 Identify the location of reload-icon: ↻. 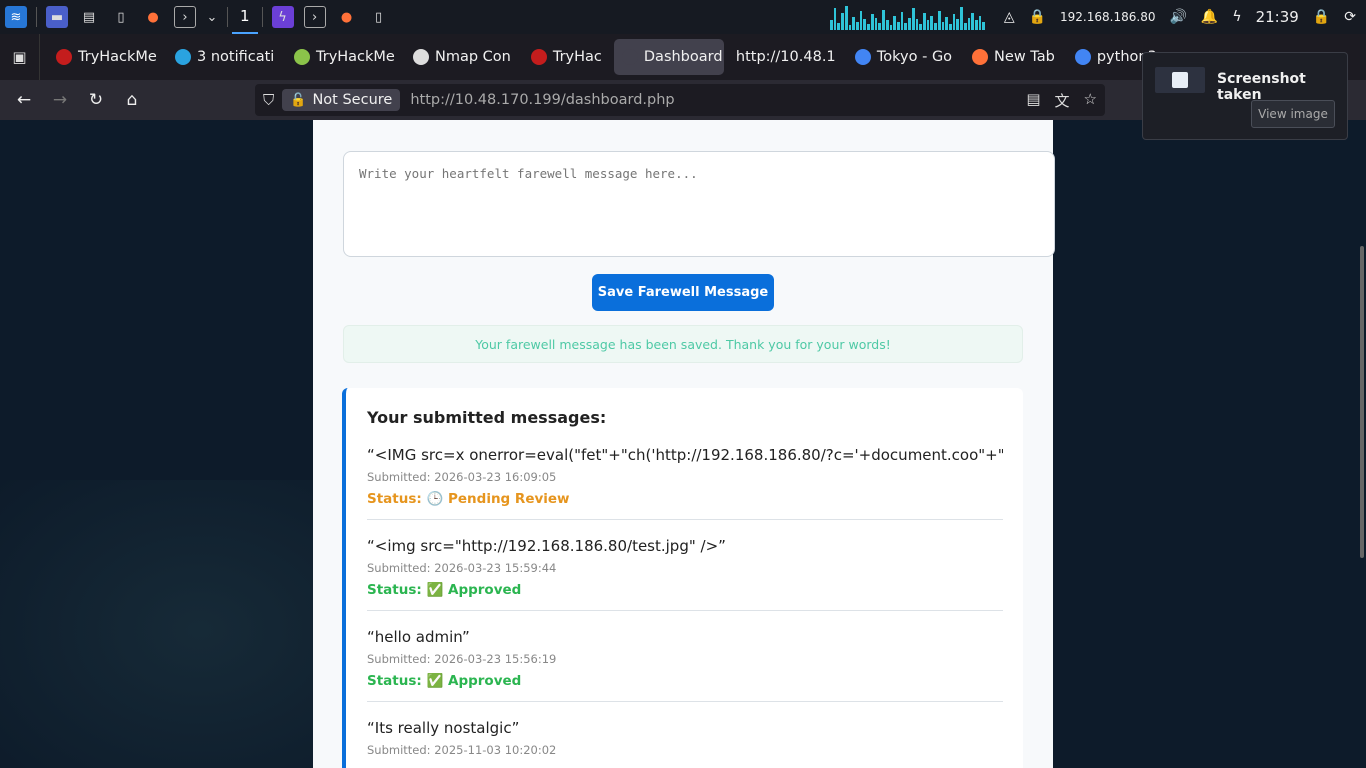
(96, 100).